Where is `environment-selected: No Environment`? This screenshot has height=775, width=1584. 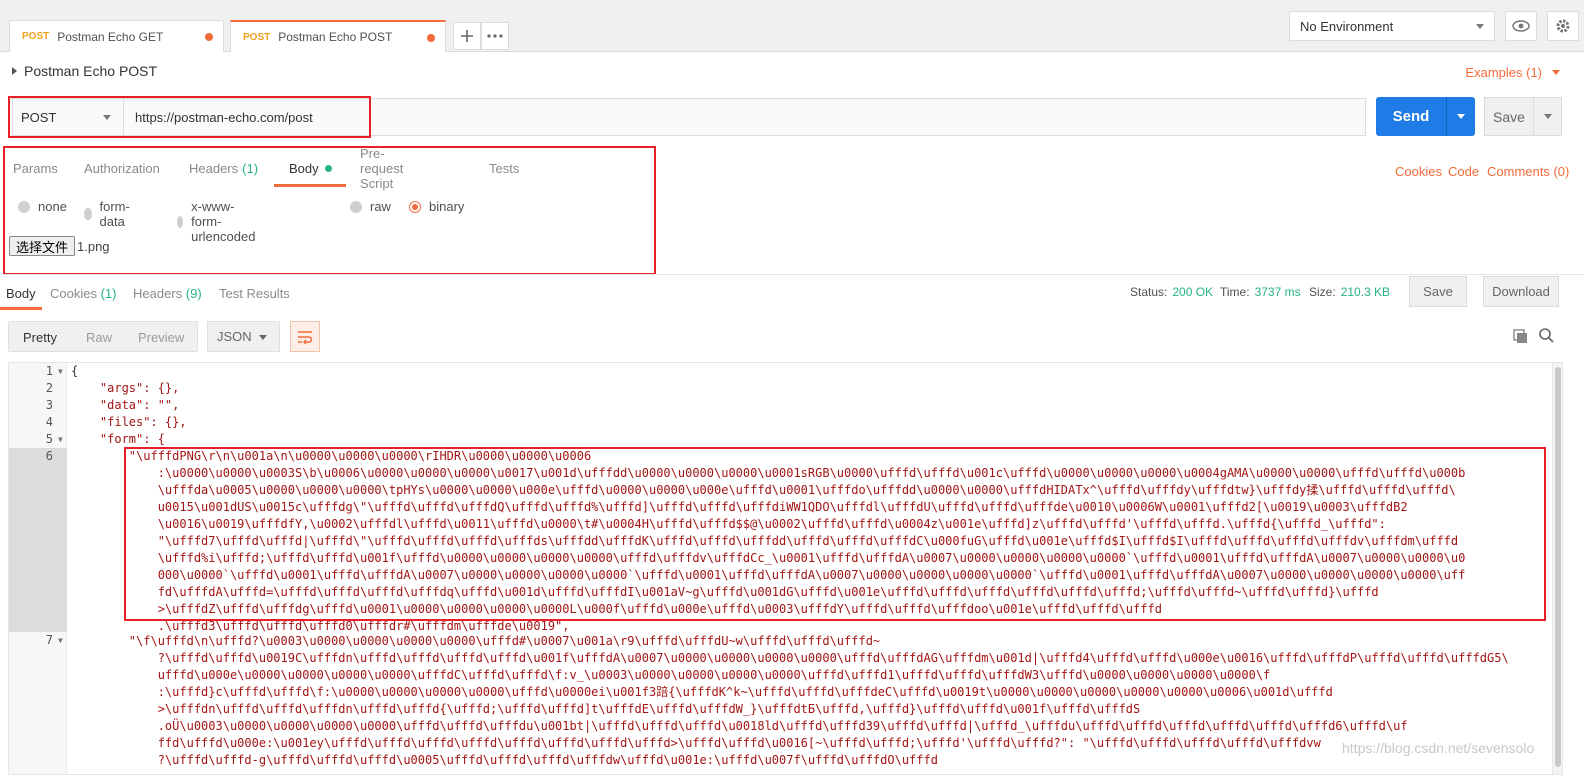 environment-selected: No Environment is located at coordinates (1347, 26).